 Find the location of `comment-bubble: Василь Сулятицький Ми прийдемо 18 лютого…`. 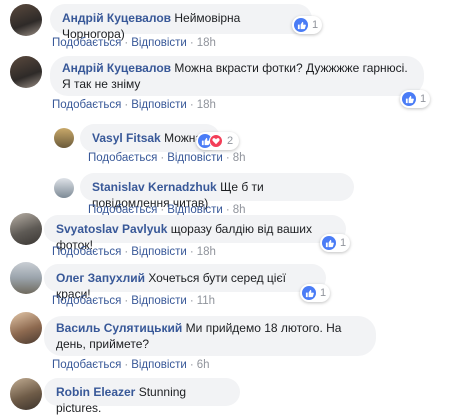

comment-bubble: Василь Сулятицький Ми прийдемо 18 лютого… is located at coordinates (210, 336).